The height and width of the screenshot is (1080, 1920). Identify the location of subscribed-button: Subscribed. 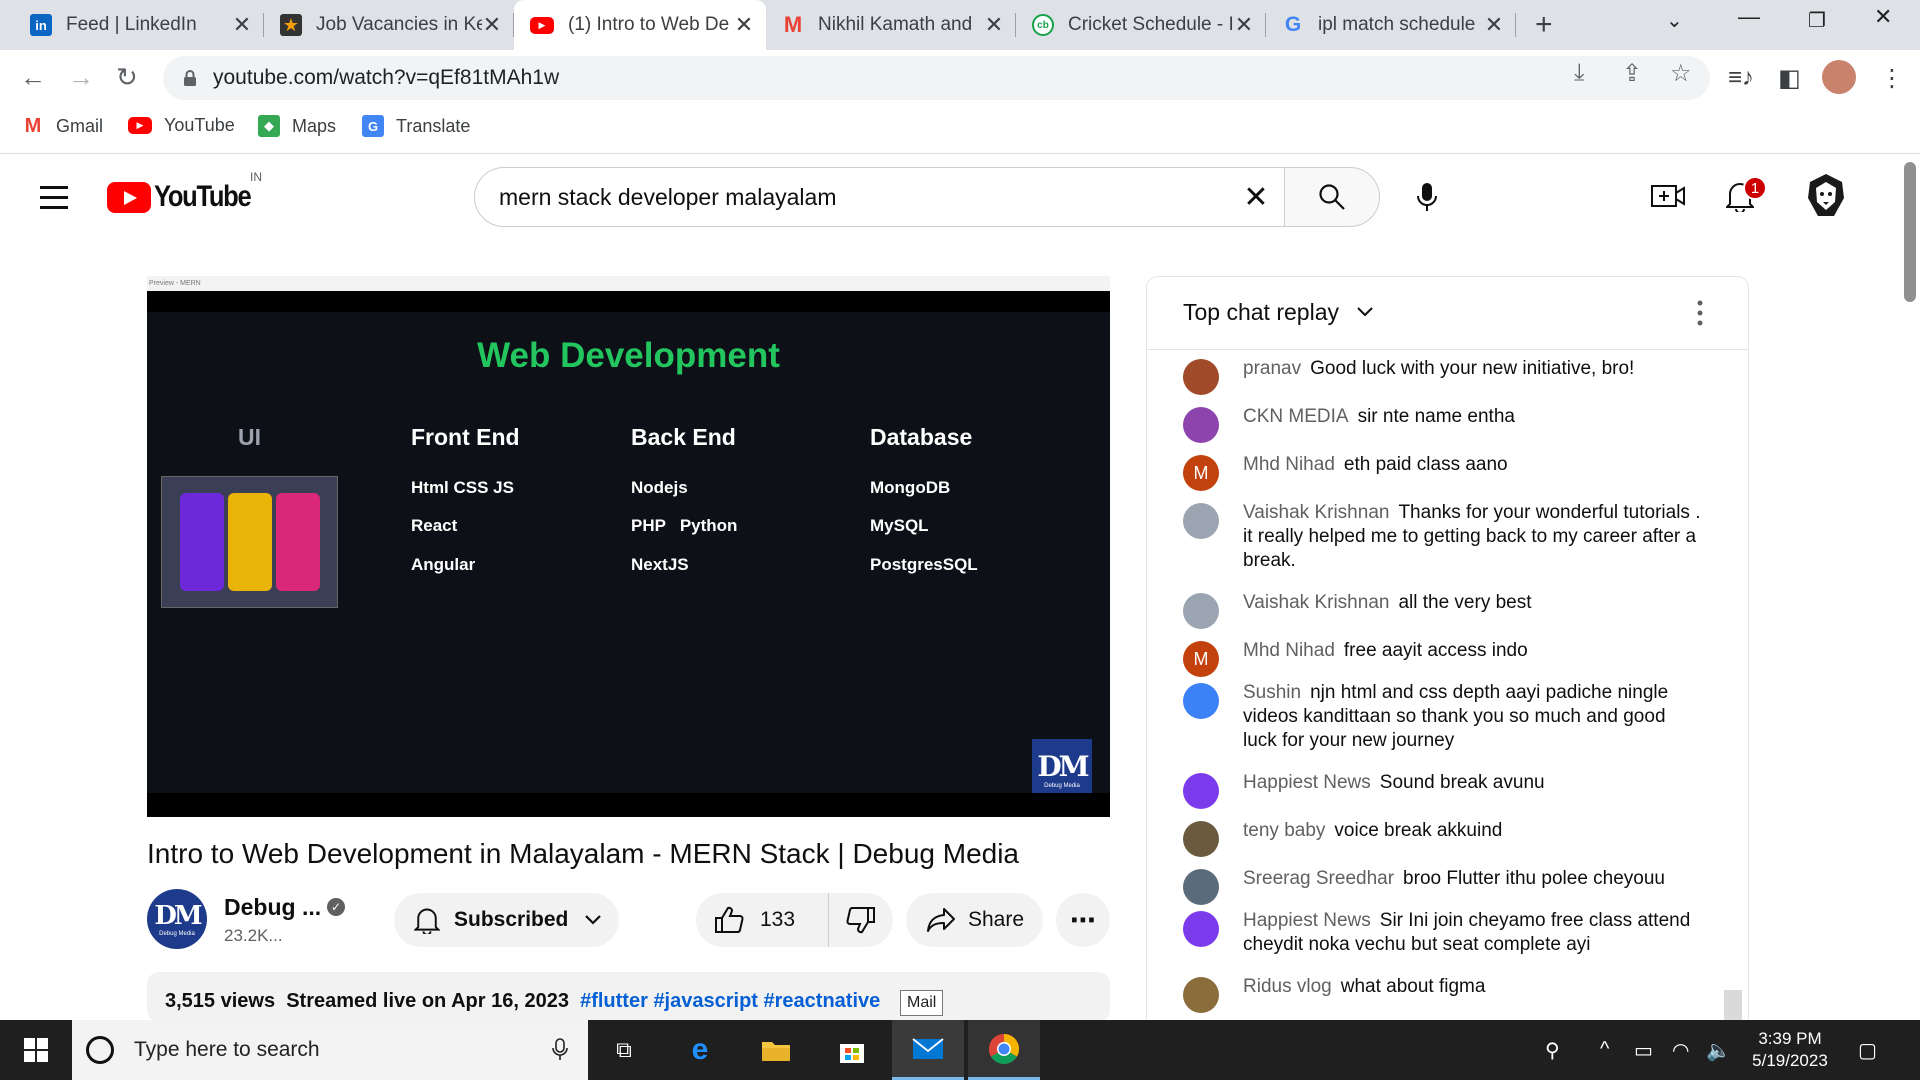
(506, 920).